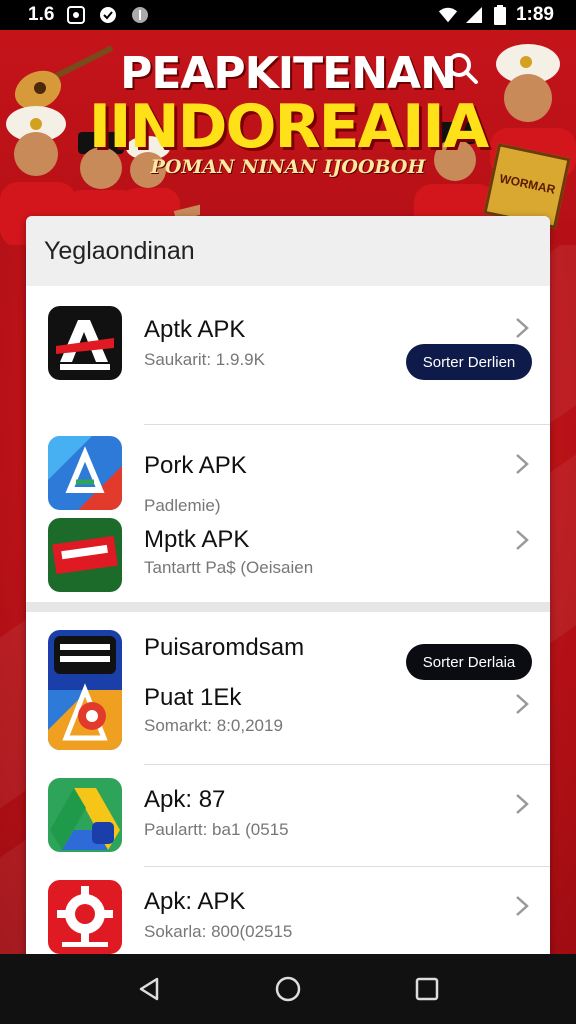 The width and height of the screenshot is (576, 1024). Describe the element at coordinates (288, 127) in the screenshot. I see `banner-title-line-2: IINDOREAIIA` at that location.